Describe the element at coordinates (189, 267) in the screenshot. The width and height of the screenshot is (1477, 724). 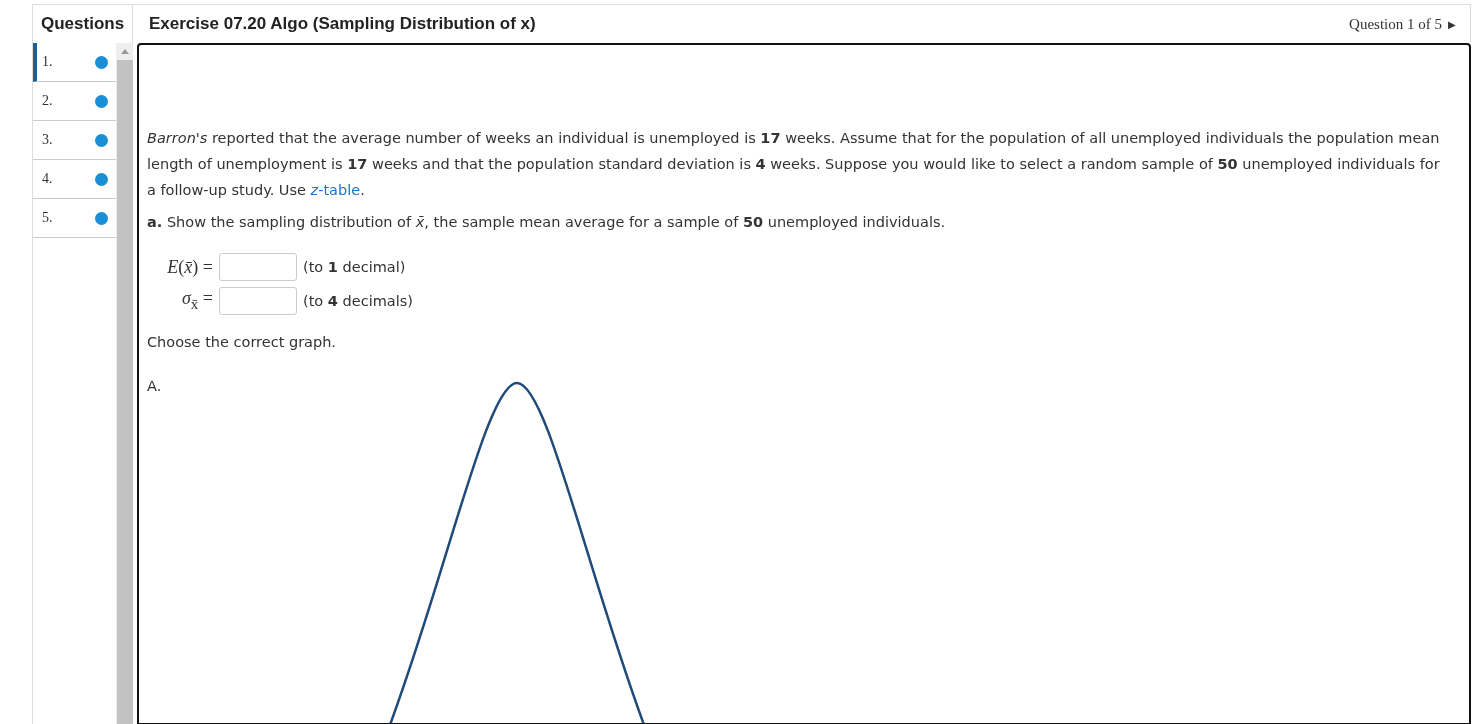
I see `math-label: E(x̄) =` at that location.